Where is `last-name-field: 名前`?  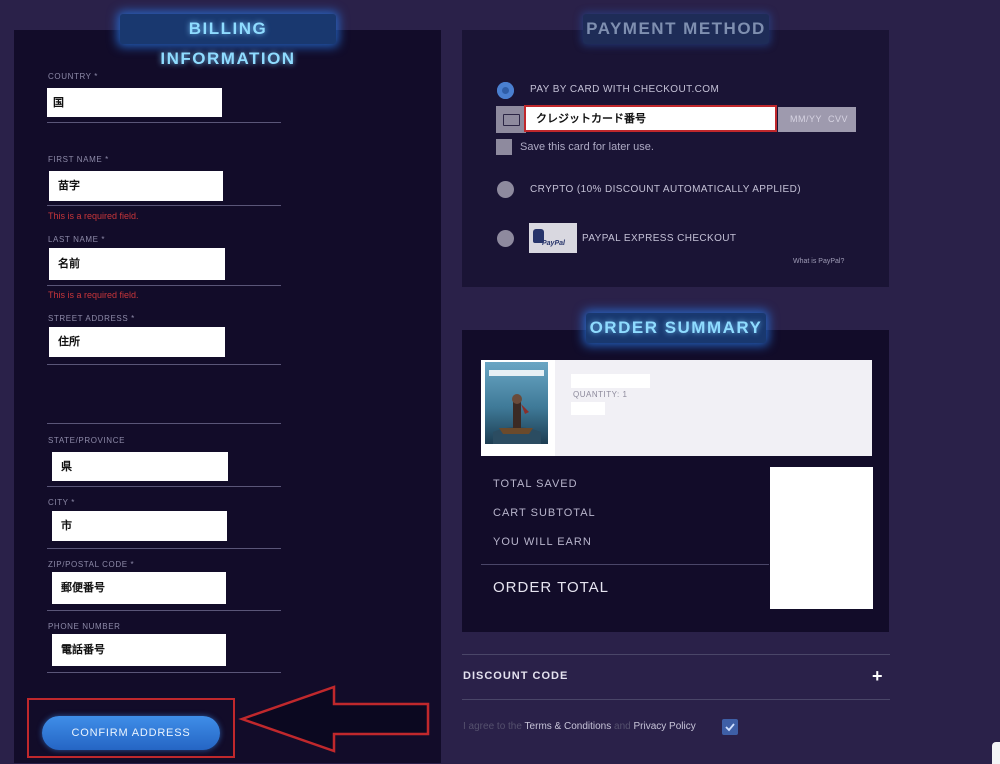 last-name-field: 名前 is located at coordinates (137, 264).